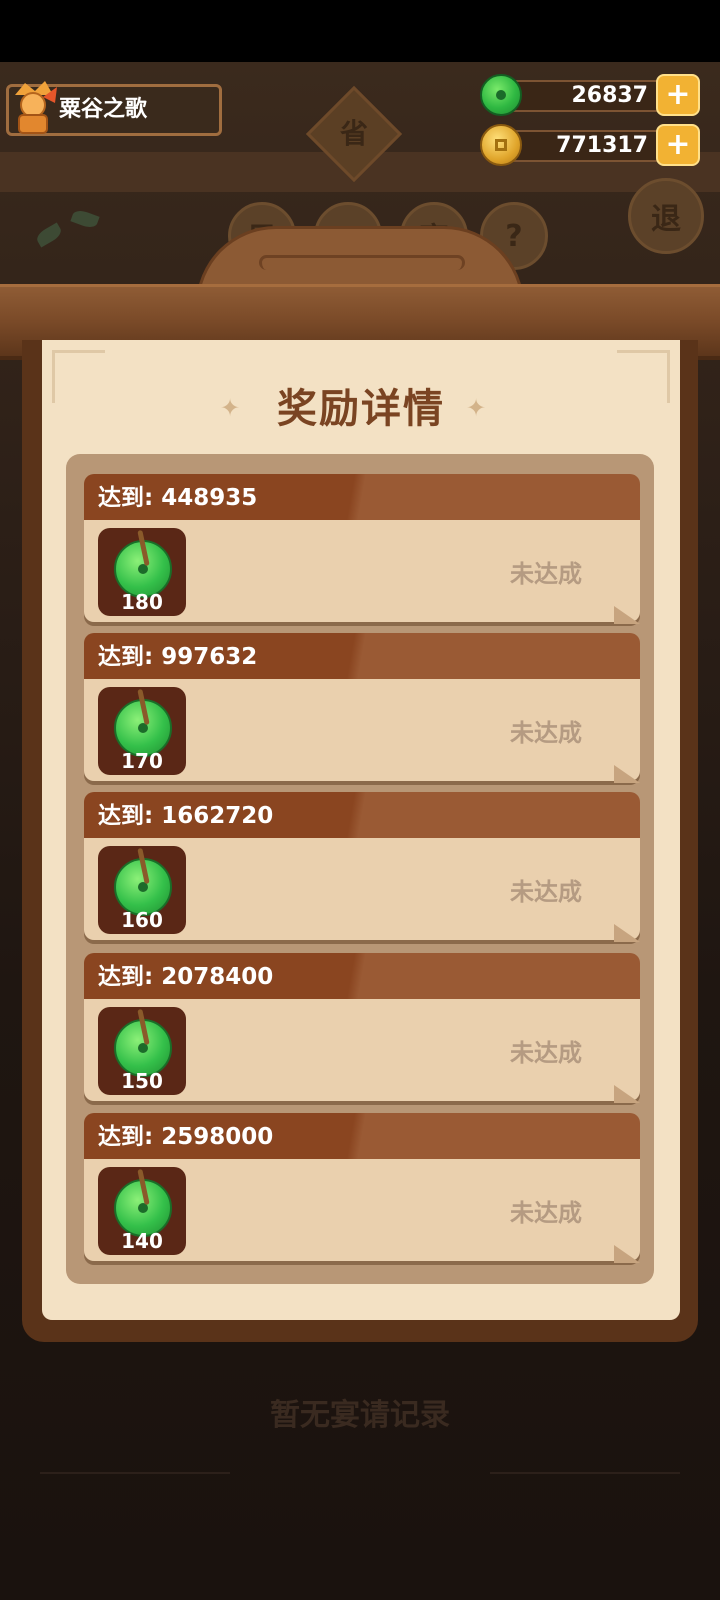  I want to click on add-coin-button: +, so click(678, 145).